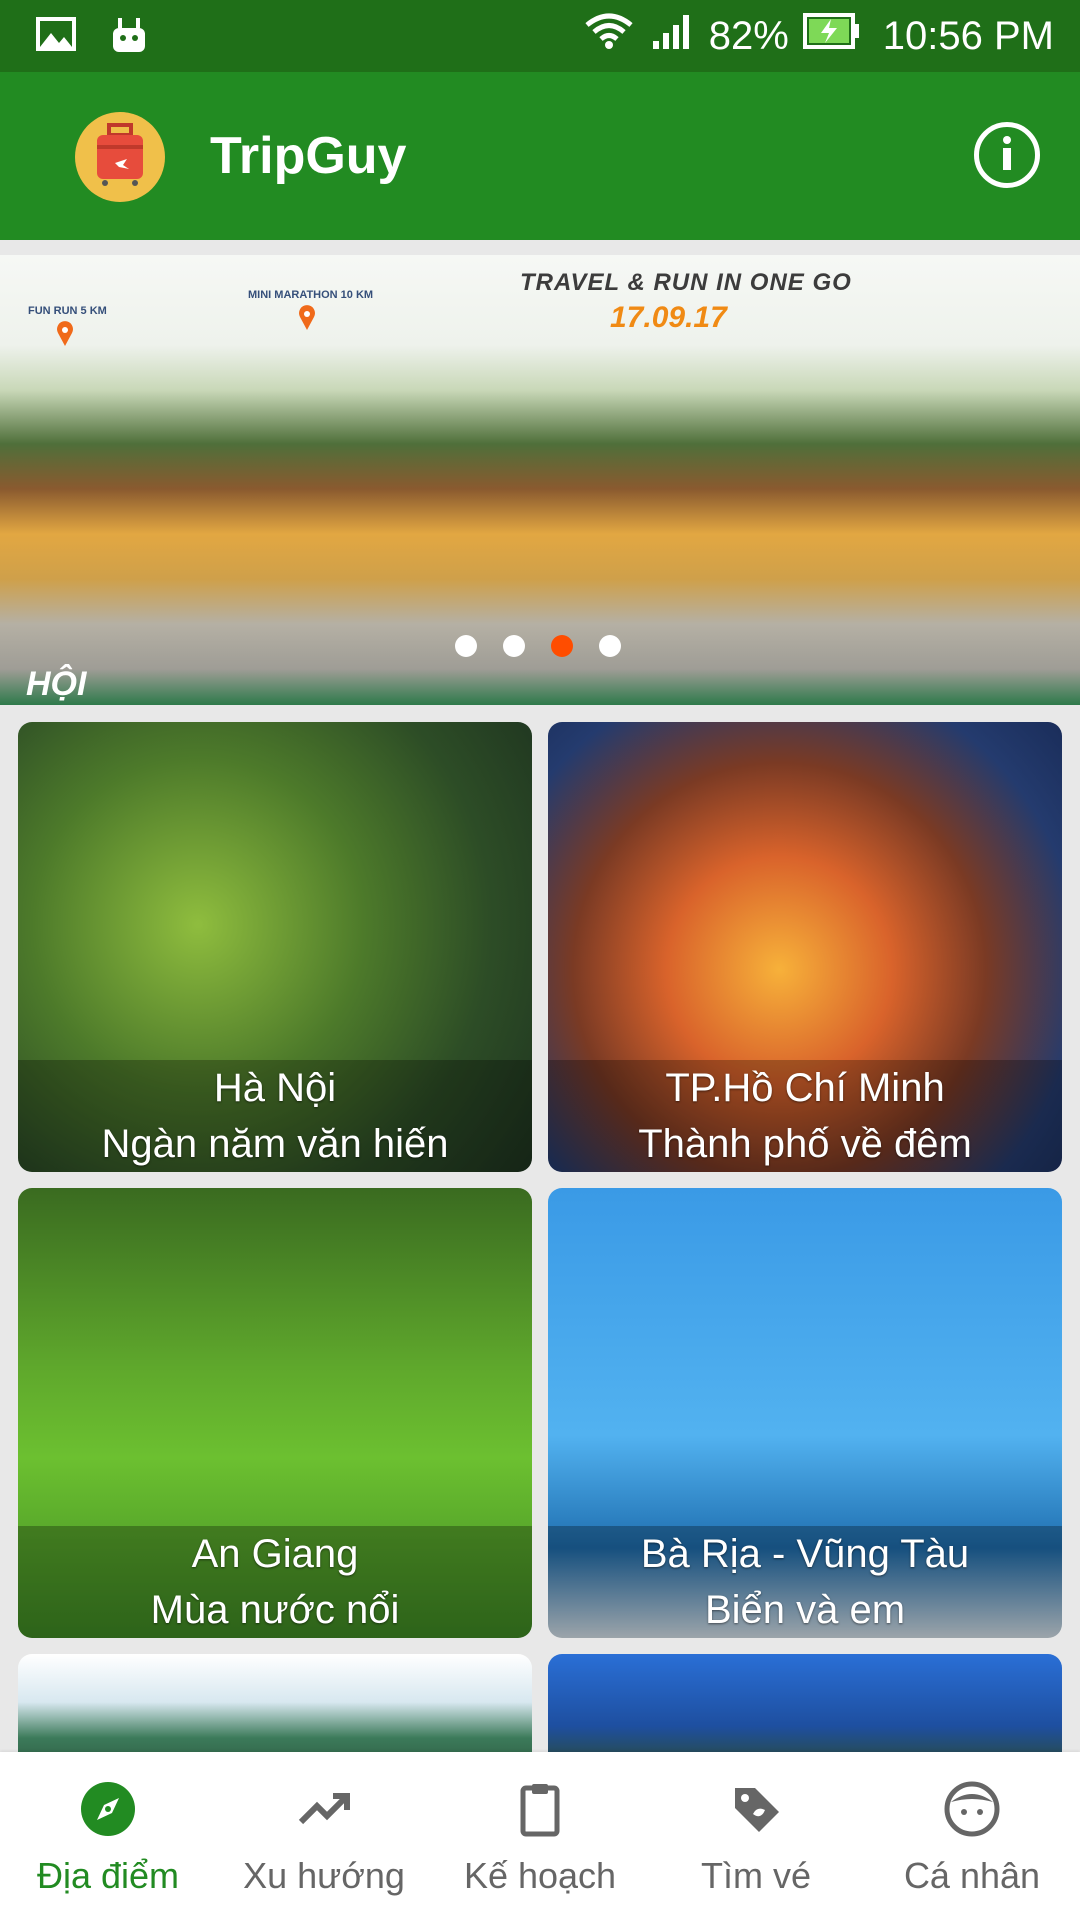  What do you see at coordinates (831, 36) in the screenshot?
I see `battery-charging-icon` at bounding box center [831, 36].